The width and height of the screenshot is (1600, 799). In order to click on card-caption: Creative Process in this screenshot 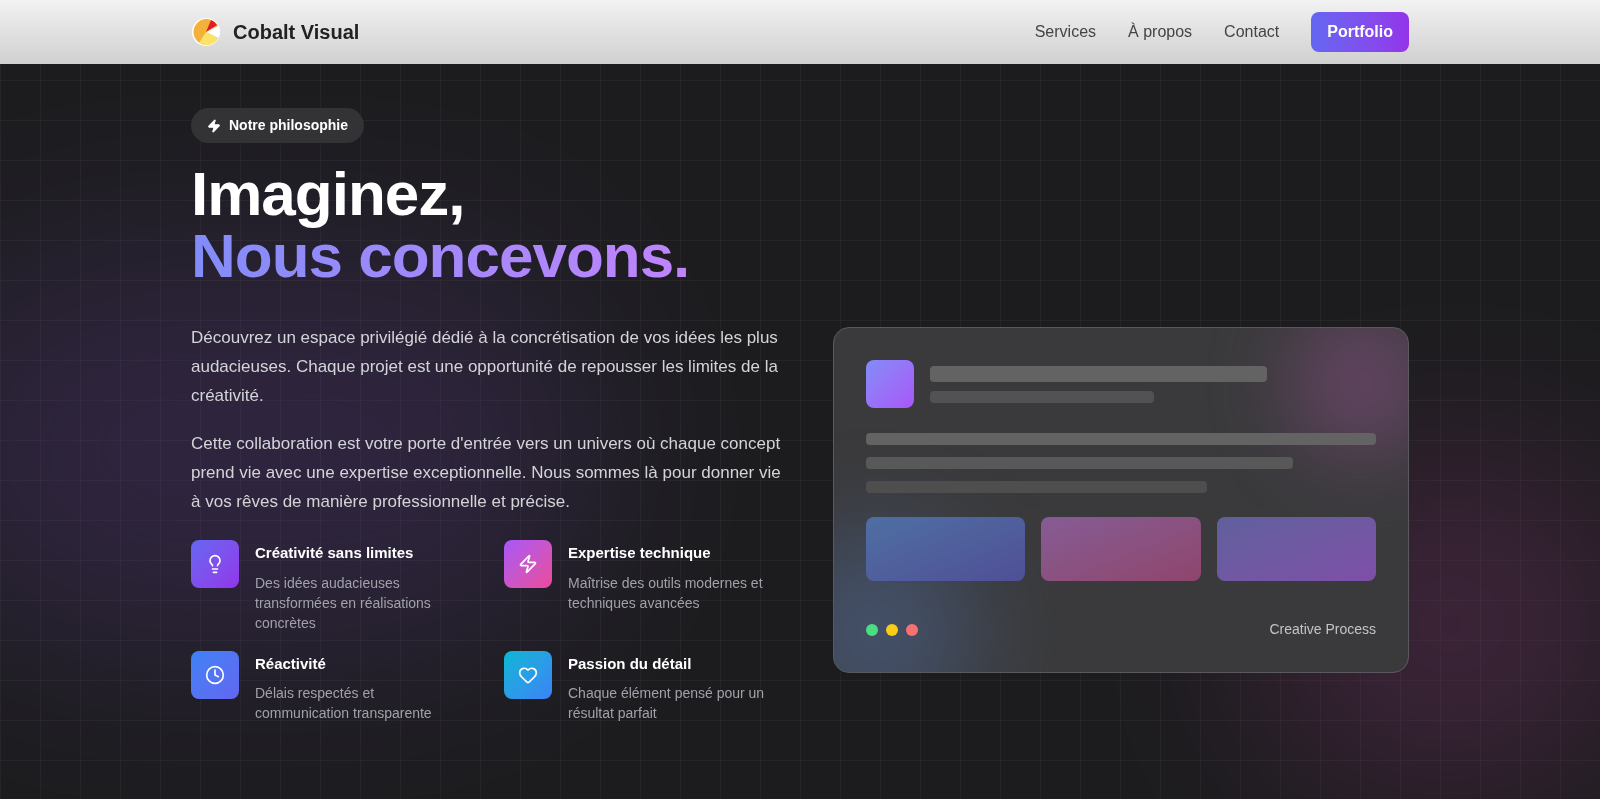, I will do `click(1322, 629)`.